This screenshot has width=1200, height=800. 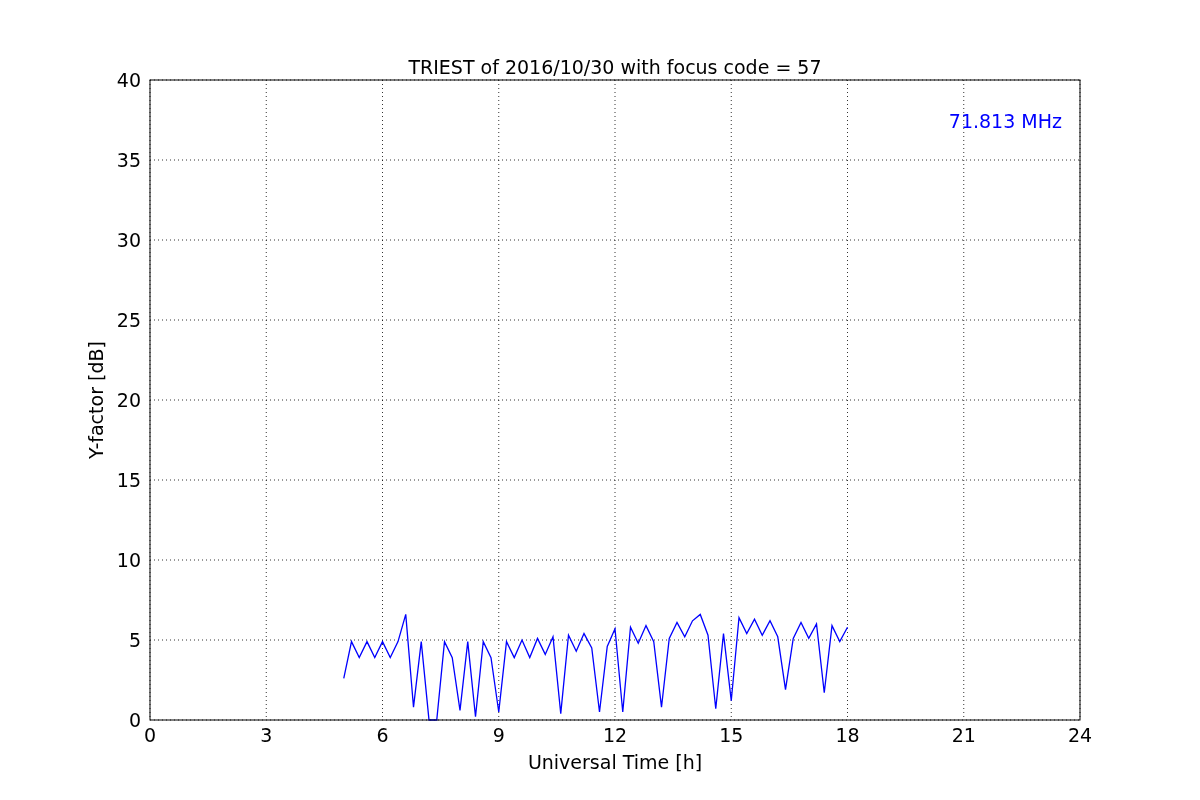 I want to click on x-tick-label: 3, so click(x=266, y=735).